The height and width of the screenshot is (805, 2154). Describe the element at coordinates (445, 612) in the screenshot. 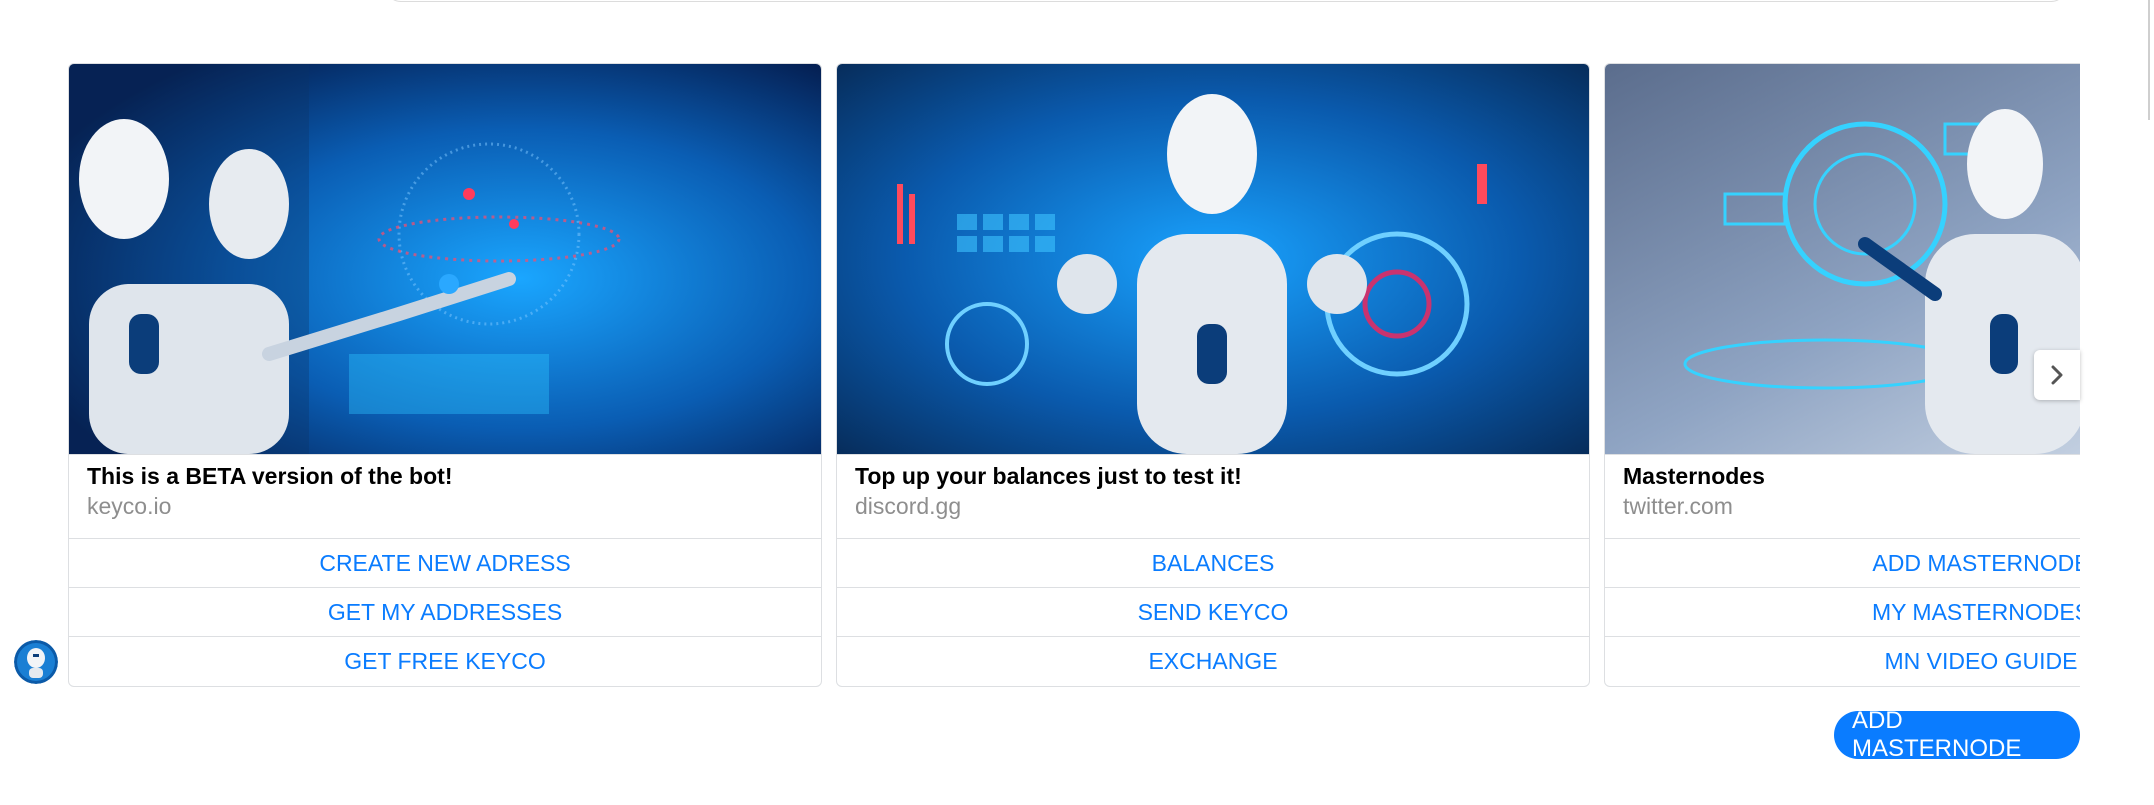

I see `get-my-addresses-button: GET MY ADDRESSES` at that location.